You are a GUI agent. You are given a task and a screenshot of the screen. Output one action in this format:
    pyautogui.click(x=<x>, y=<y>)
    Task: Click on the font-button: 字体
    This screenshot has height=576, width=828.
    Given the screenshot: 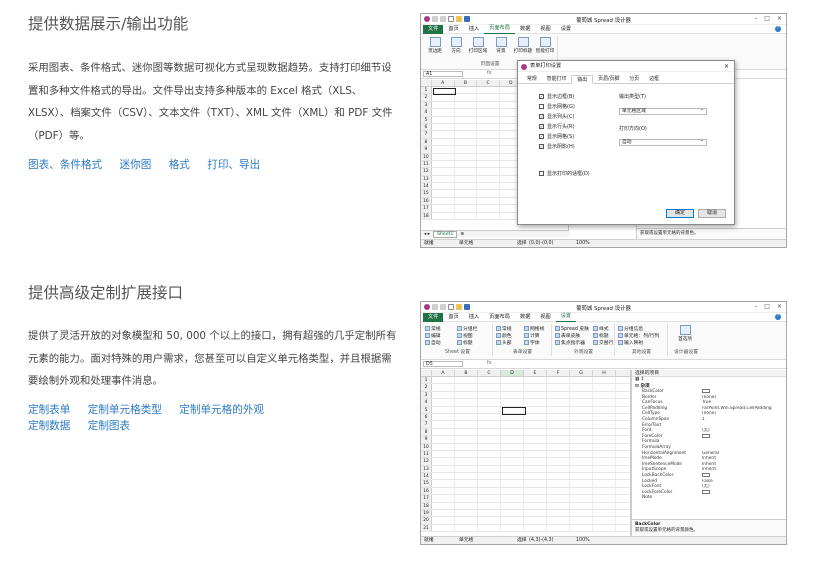 What is the action you would take?
    pyautogui.click(x=532, y=342)
    